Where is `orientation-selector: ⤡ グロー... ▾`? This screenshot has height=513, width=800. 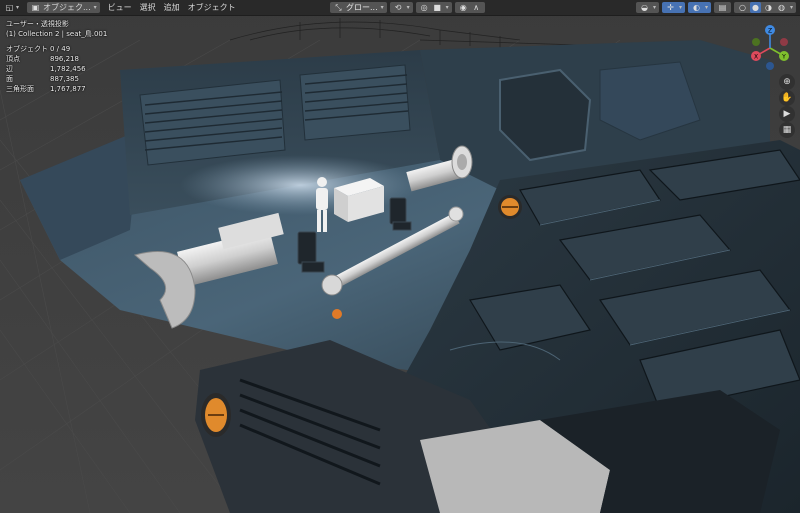 orientation-selector: ⤡ グロー... ▾ is located at coordinates (358, 7).